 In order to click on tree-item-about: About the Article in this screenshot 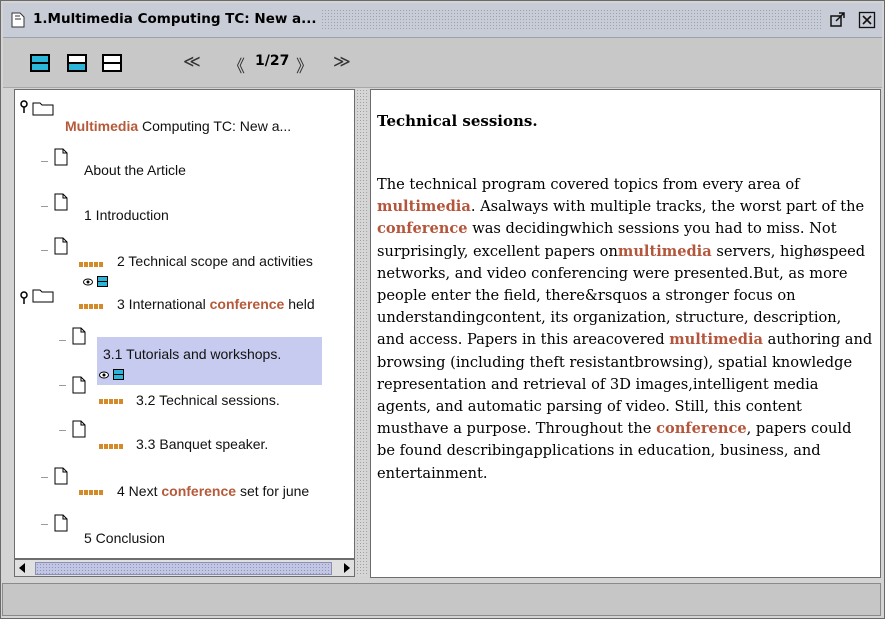, I will do `click(135, 170)`.